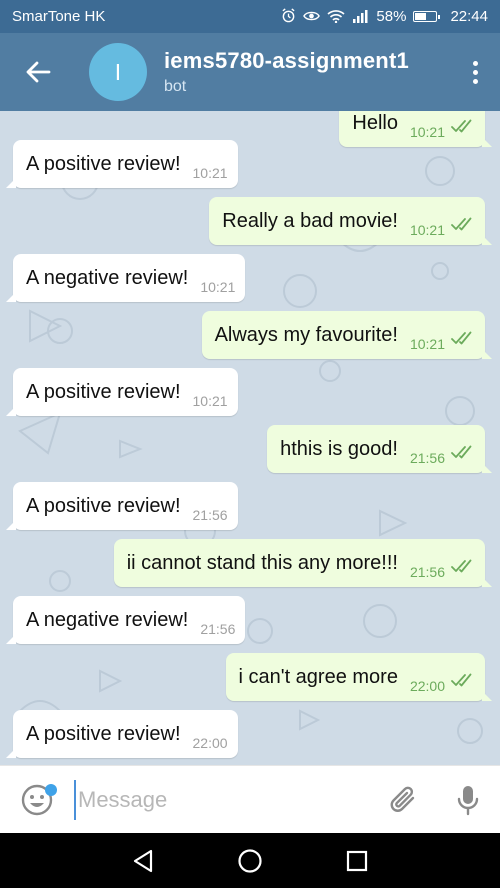 The height and width of the screenshot is (888, 500). What do you see at coordinates (306, 335) in the screenshot?
I see `message-text: Always my favourite!` at bounding box center [306, 335].